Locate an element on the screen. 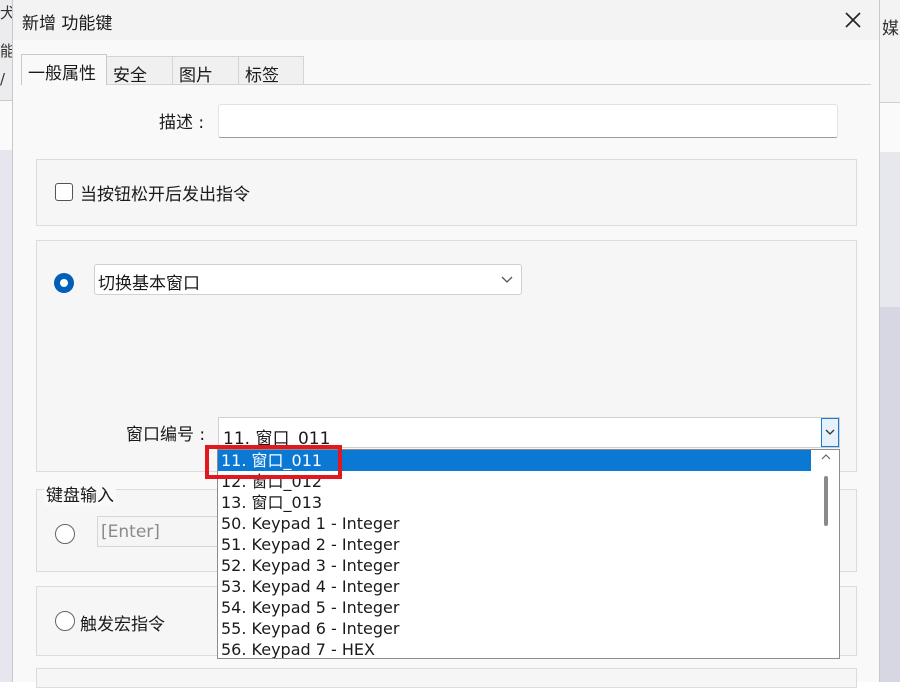  scrollbar-thumb is located at coordinates (826, 501).